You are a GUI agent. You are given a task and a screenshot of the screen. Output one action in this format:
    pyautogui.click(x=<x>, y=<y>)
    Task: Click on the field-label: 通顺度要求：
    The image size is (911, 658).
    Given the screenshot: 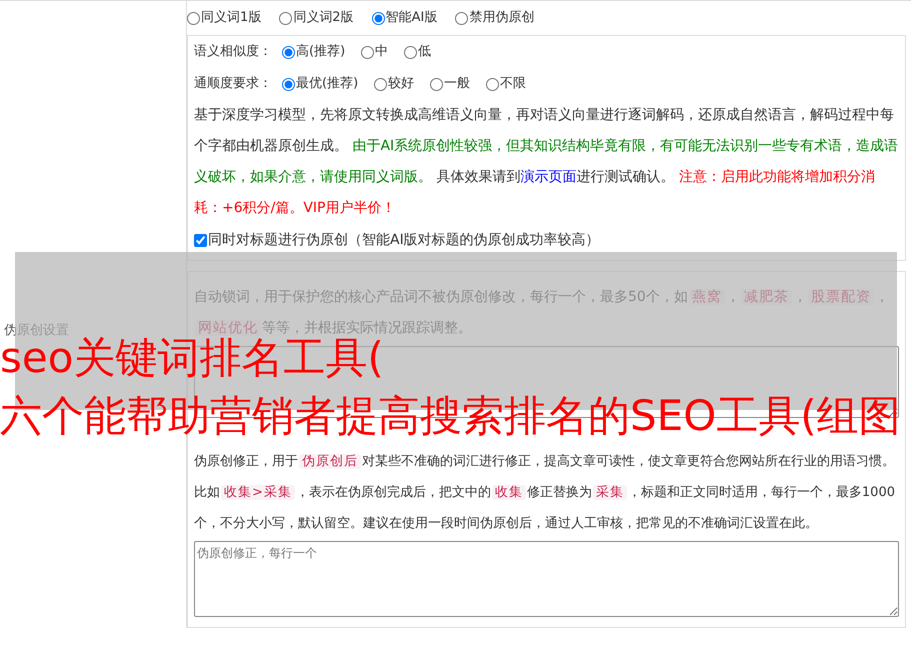 What is the action you would take?
    pyautogui.click(x=233, y=84)
    